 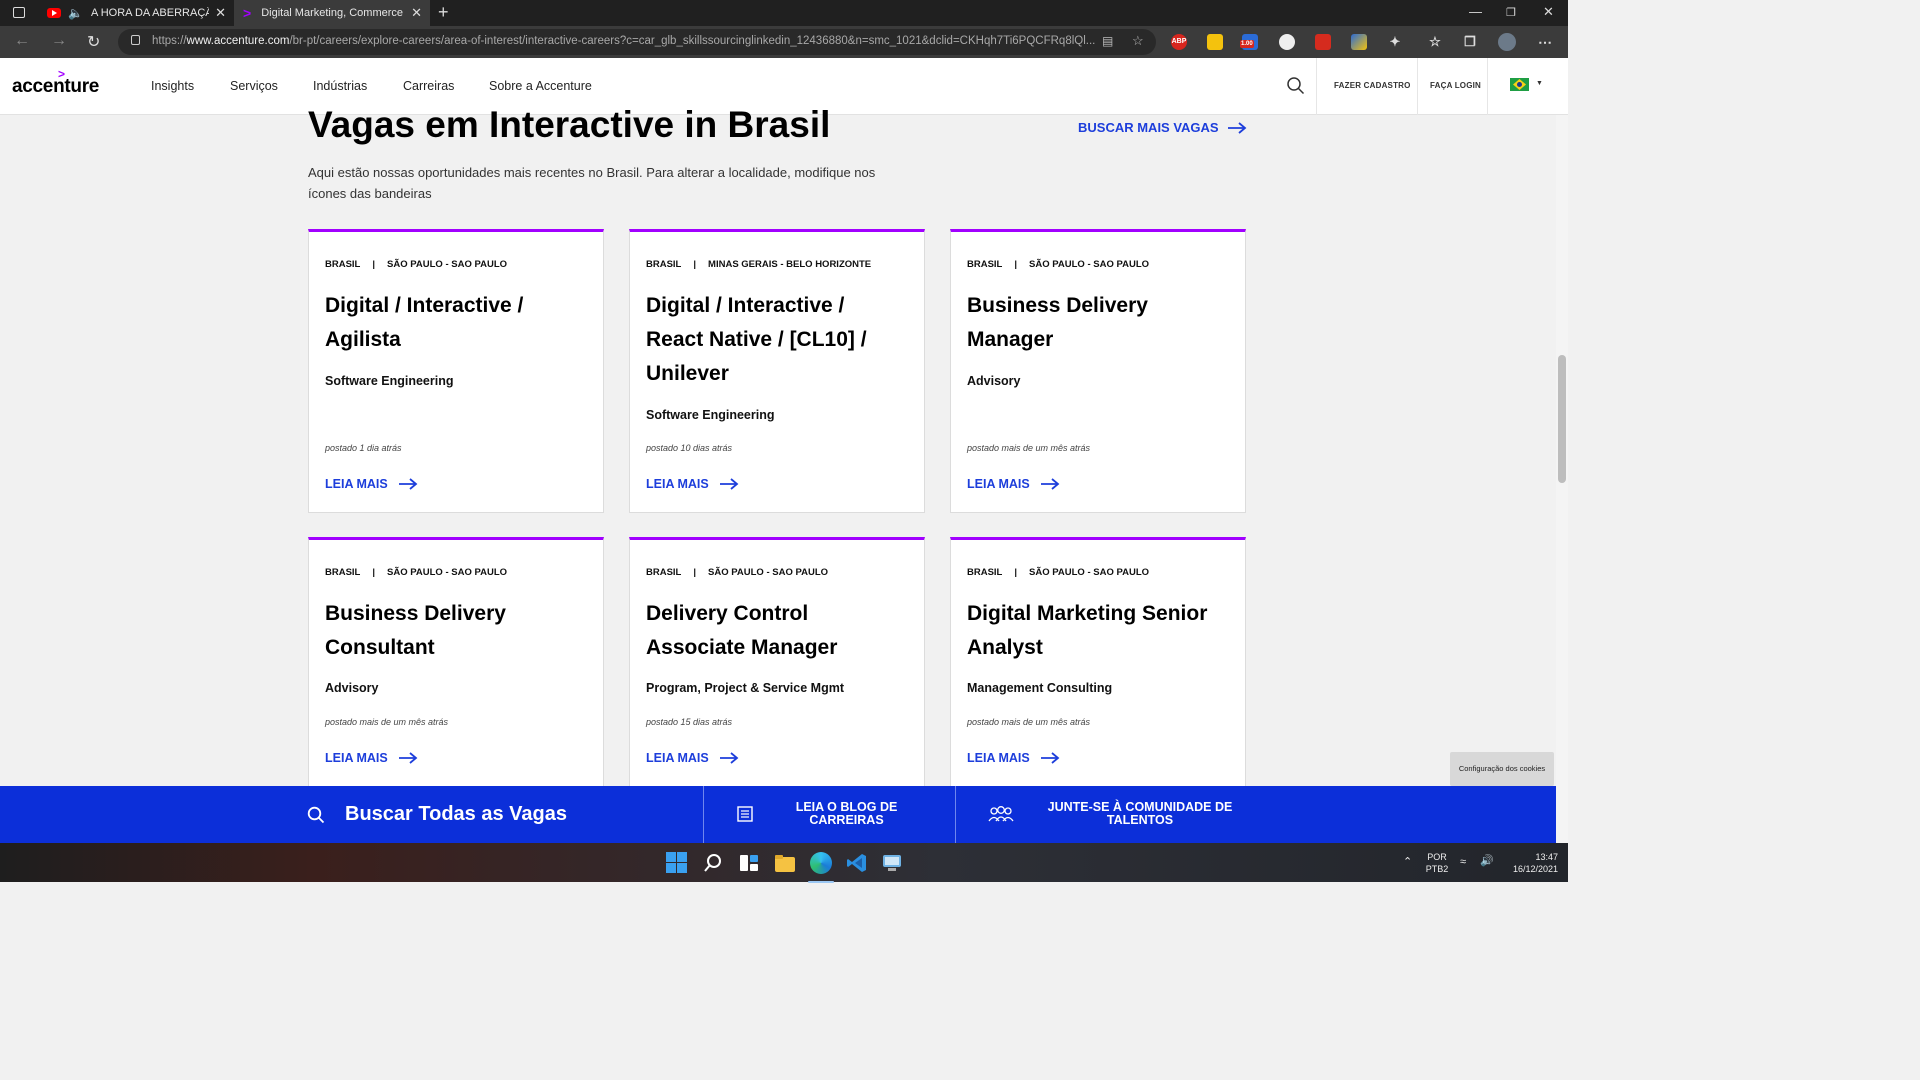 I want to click on language-indicator: POR PTB2, so click(x=1437, y=863).